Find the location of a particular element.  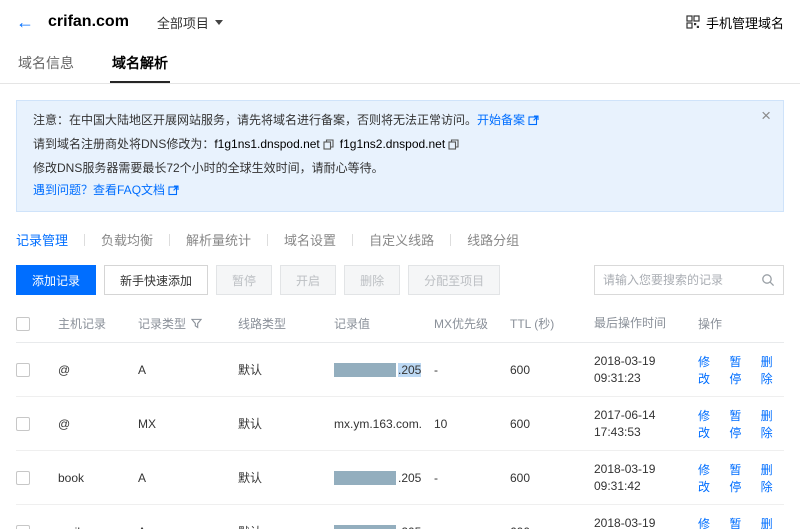

external-link-icon is located at coordinates (533, 122).